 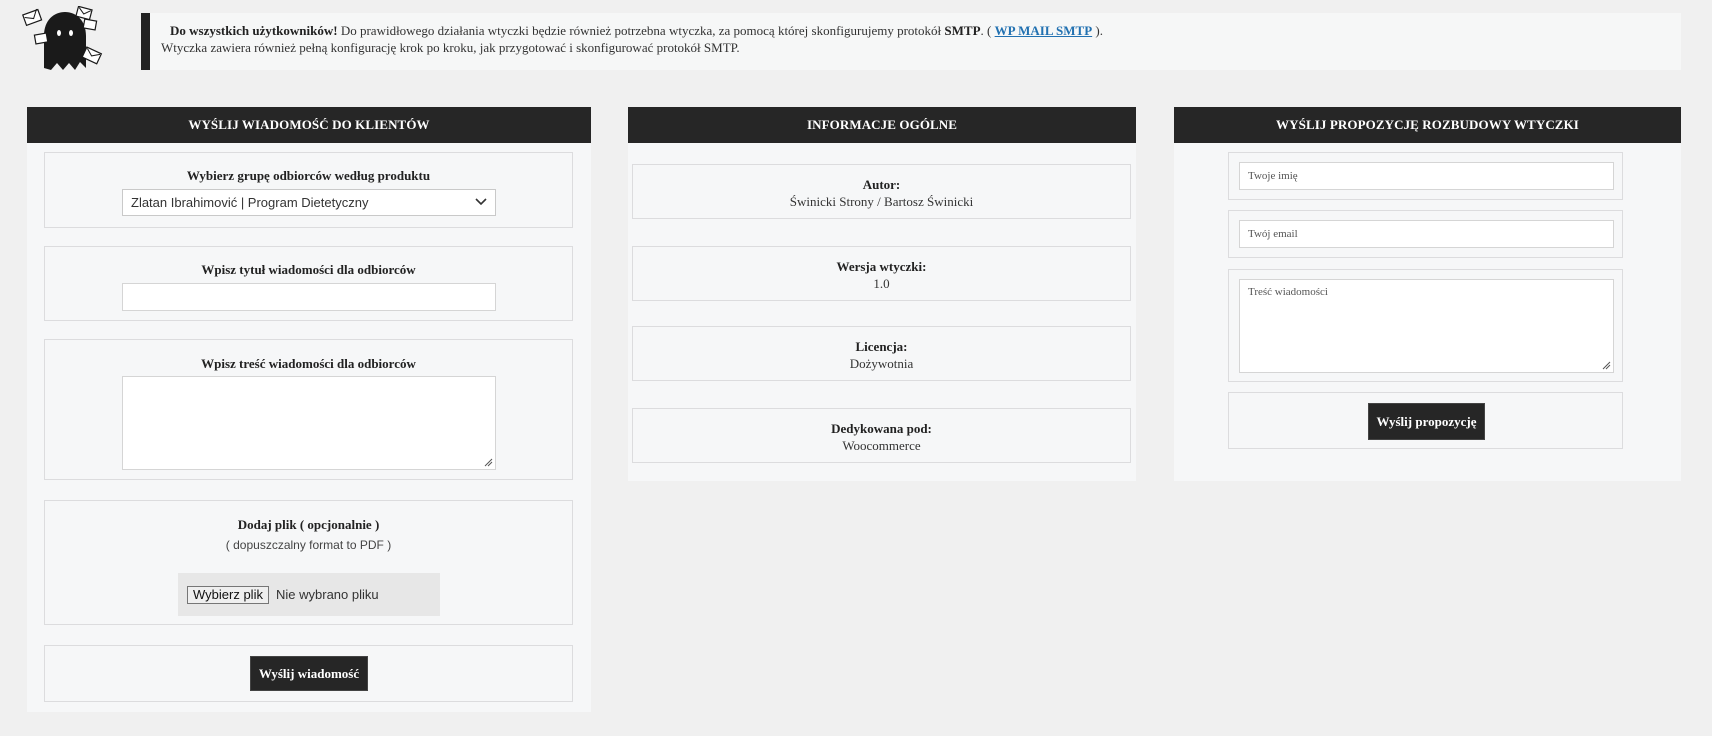 What do you see at coordinates (1044, 30) in the screenshot?
I see `wp-mail-smtp-link: WP MAIL SMTP` at bounding box center [1044, 30].